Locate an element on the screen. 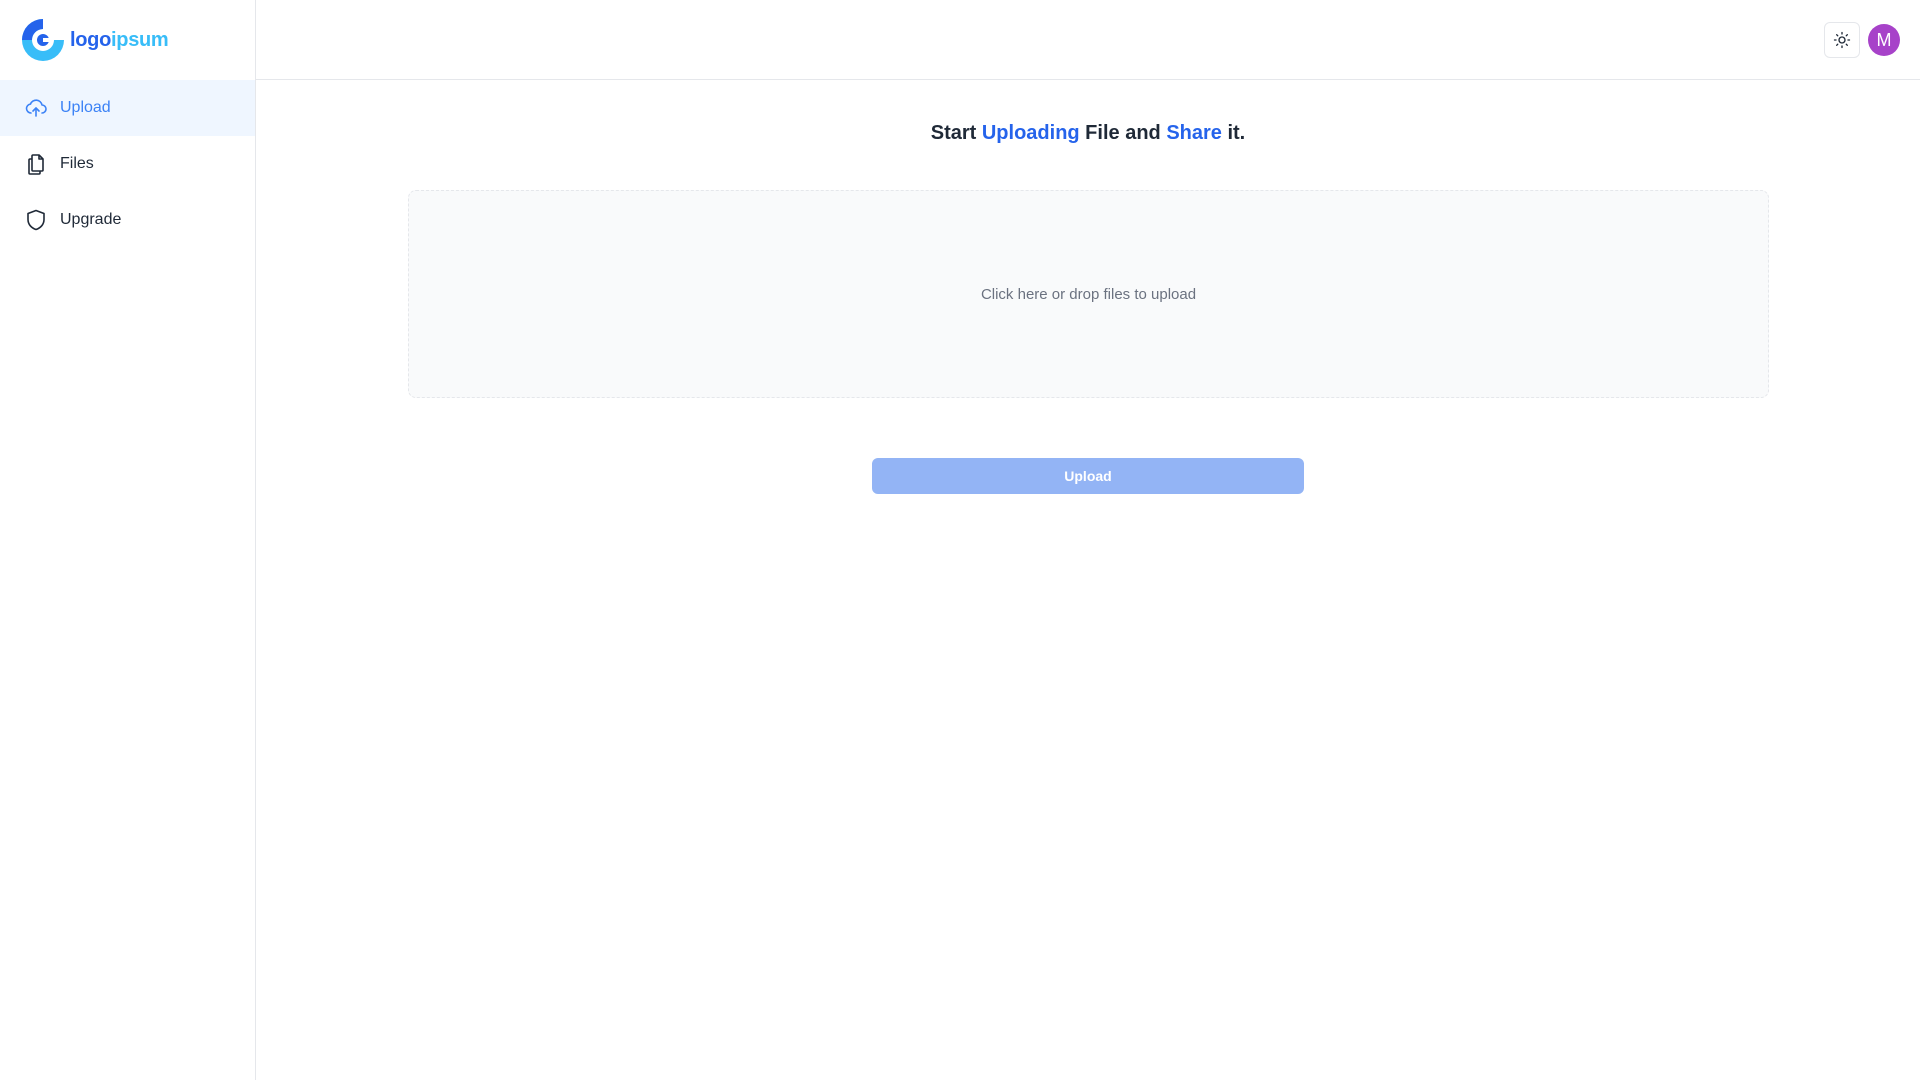 The width and height of the screenshot is (1920, 1080). headline-accent-uploading: Uploading is located at coordinates (1030, 133).